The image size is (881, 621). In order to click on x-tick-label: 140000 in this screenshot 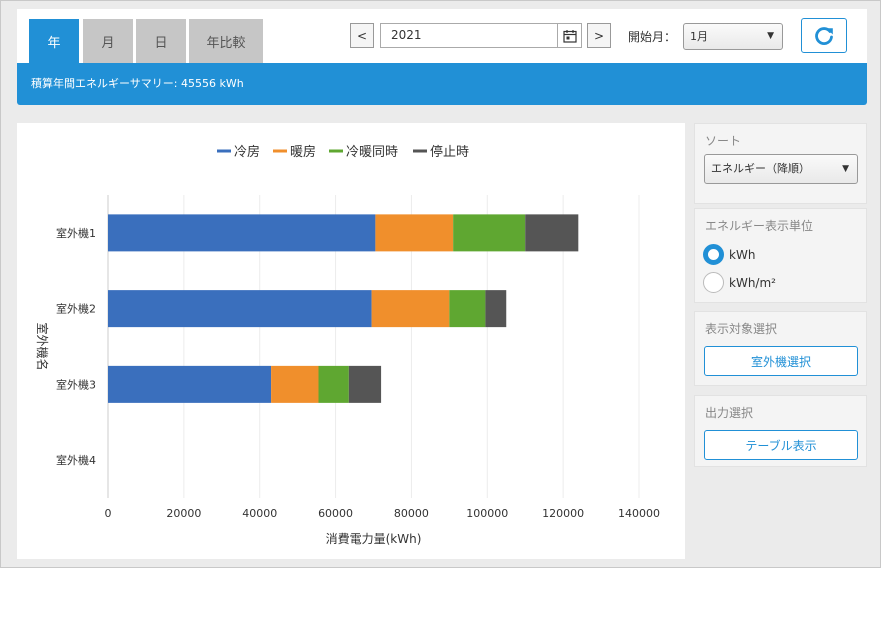, I will do `click(639, 513)`.